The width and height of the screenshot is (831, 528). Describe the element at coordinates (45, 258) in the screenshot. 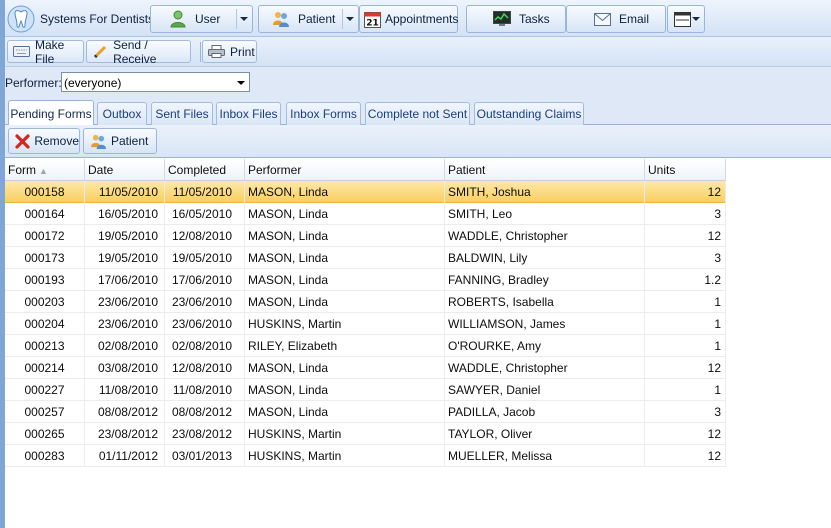

I see `form-number-cell: 000173` at that location.